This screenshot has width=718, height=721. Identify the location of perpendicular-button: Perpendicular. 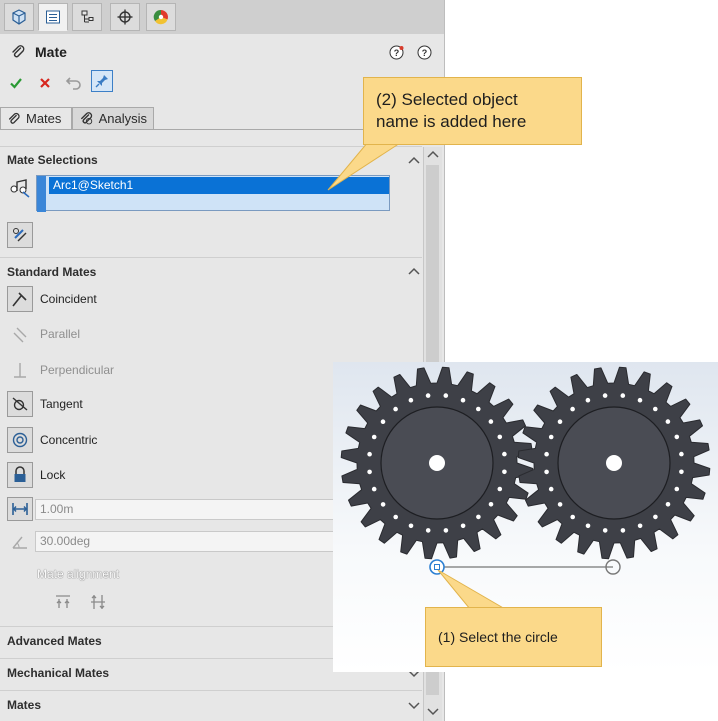
(60, 370).